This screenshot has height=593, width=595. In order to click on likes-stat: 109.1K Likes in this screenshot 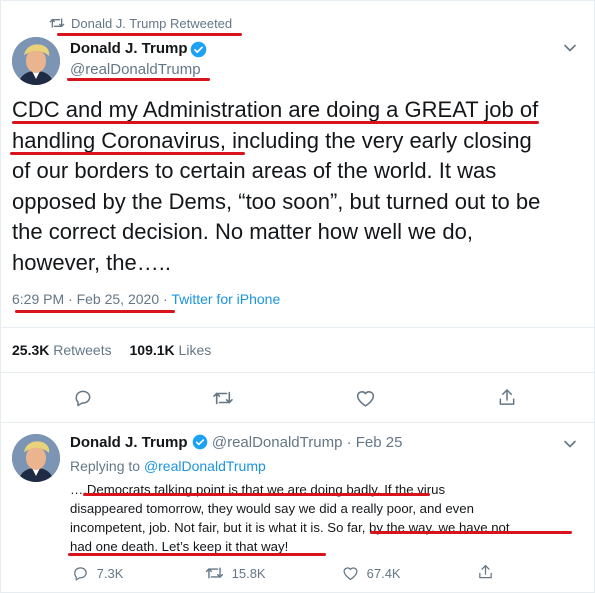, I will do `click(171, 350)`.